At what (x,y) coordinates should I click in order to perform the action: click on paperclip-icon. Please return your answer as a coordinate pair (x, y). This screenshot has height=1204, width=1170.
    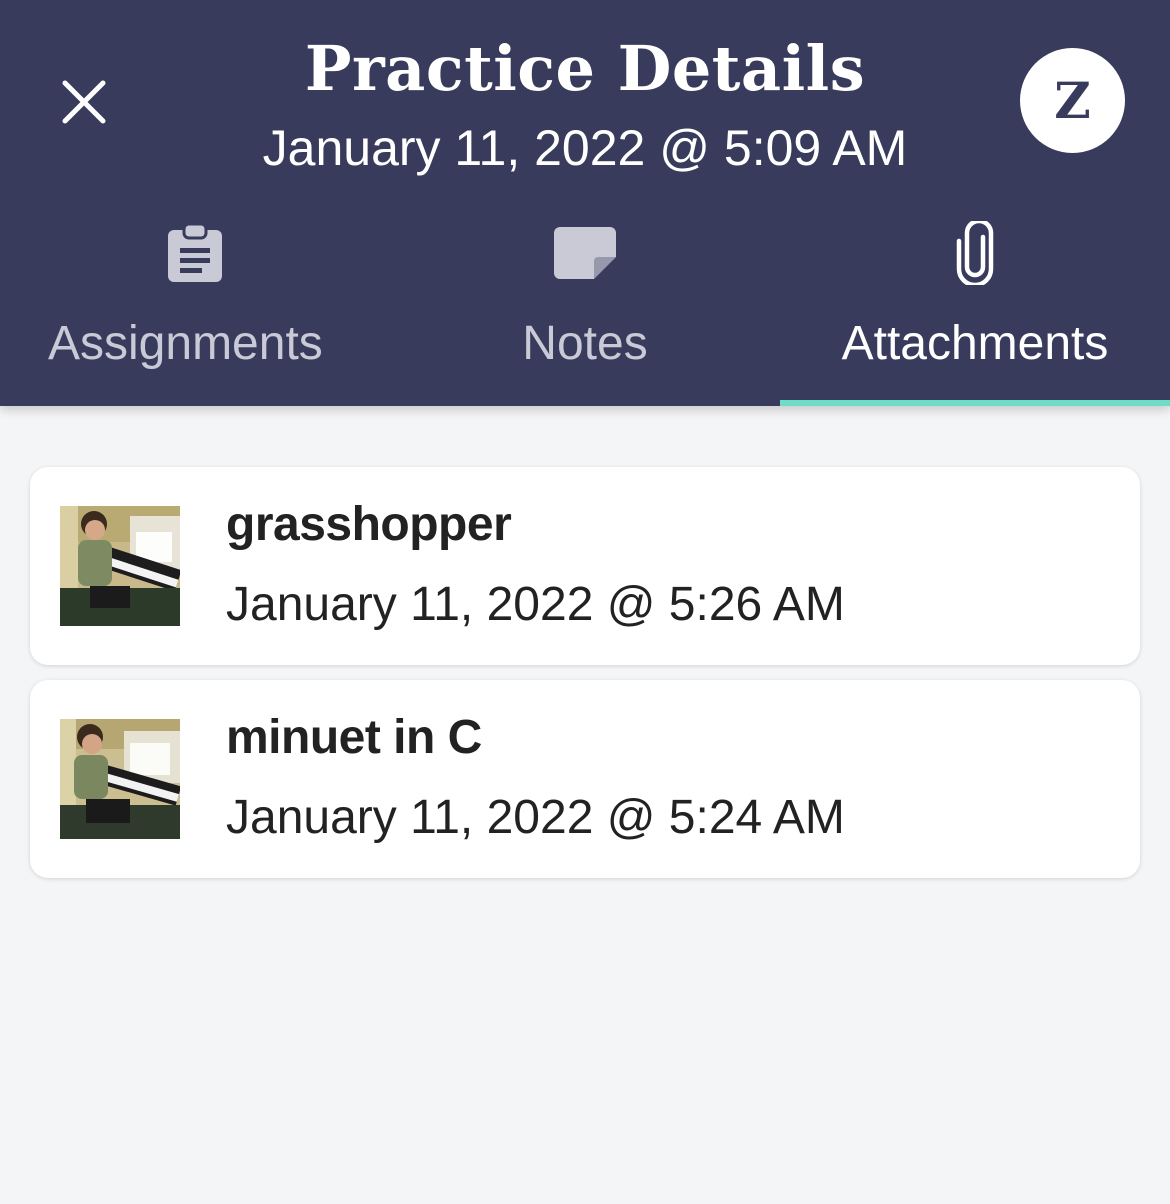
    Looking at the image, I should click on (975, 253).